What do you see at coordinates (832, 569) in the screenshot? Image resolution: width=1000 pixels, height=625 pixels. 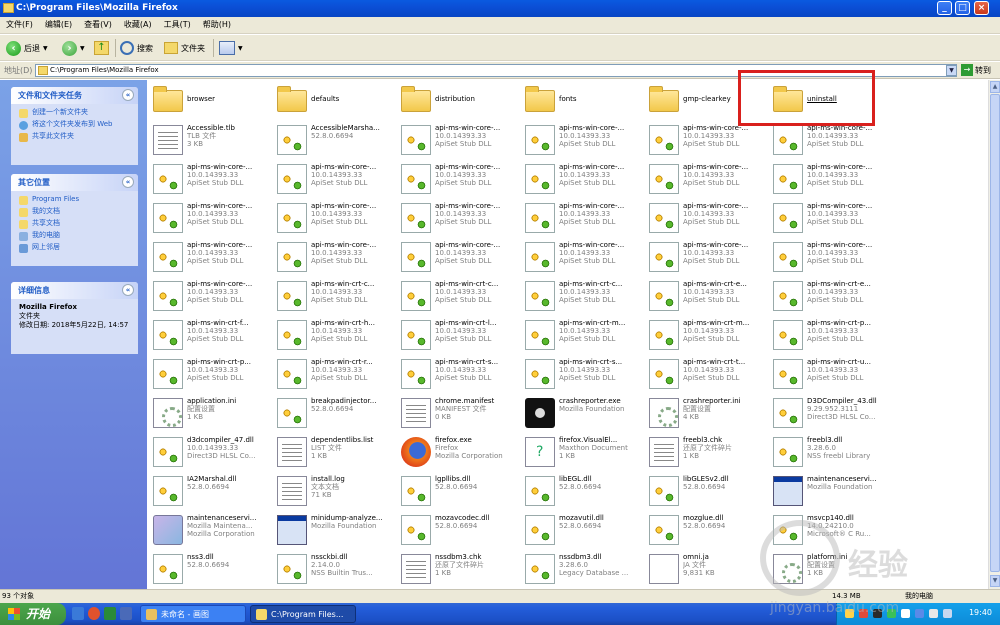 I see `file-item: platform.ini 配置设置 1 KB` at bounding box center [832, 569].